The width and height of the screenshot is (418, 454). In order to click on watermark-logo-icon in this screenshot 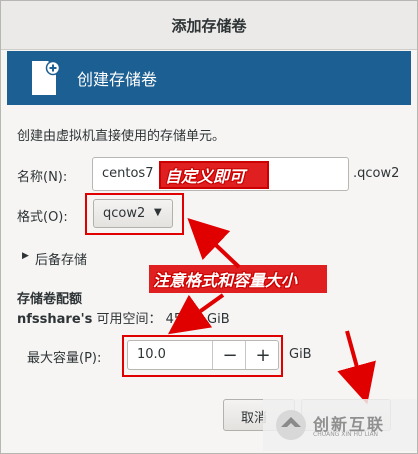, I will do `click(291, 425)`.